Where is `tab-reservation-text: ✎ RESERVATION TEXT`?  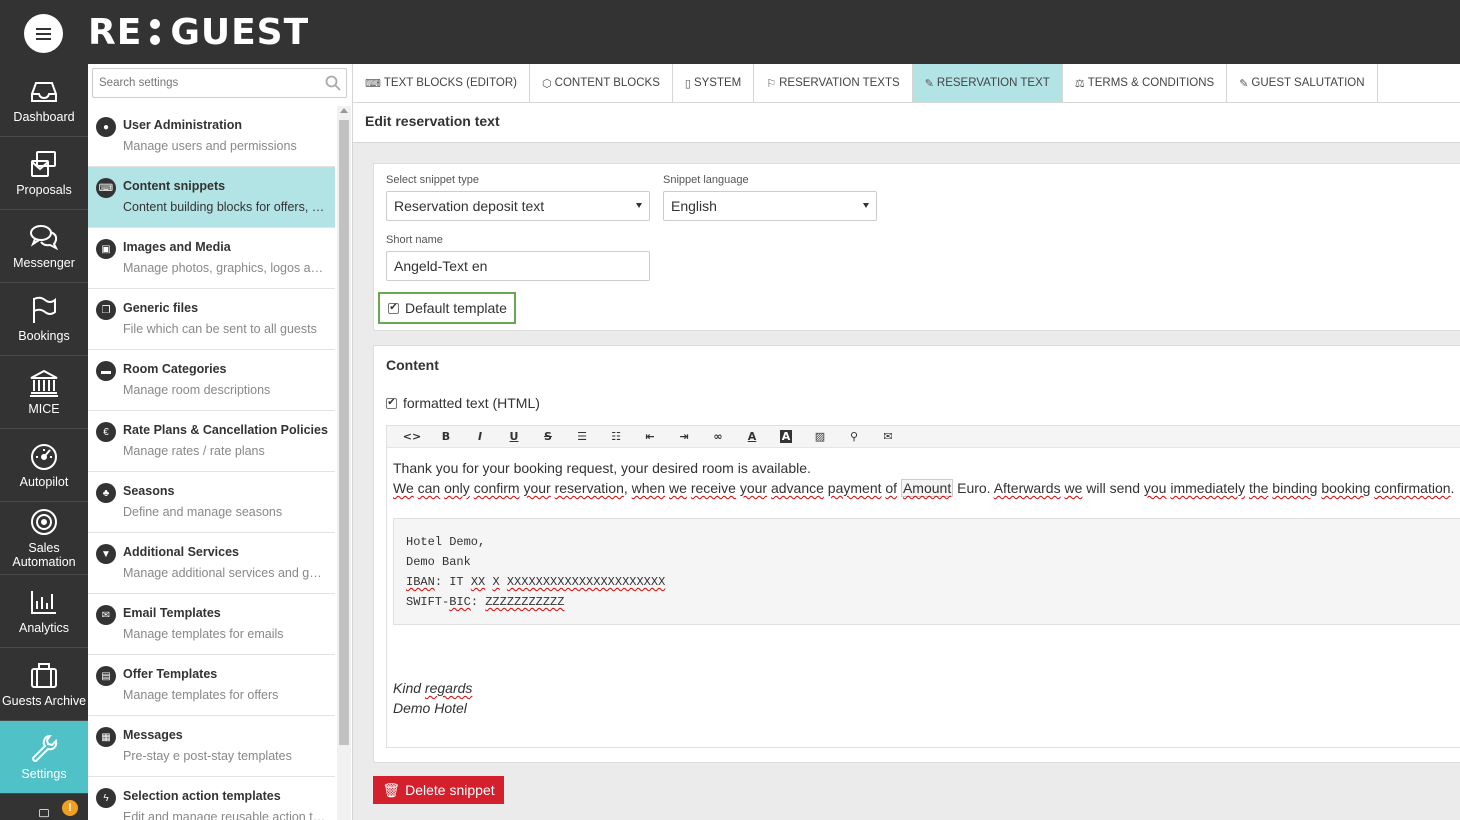 tab-reservation-text: ✎ RESERVATION TEXT is located at coordinates (987, 83).